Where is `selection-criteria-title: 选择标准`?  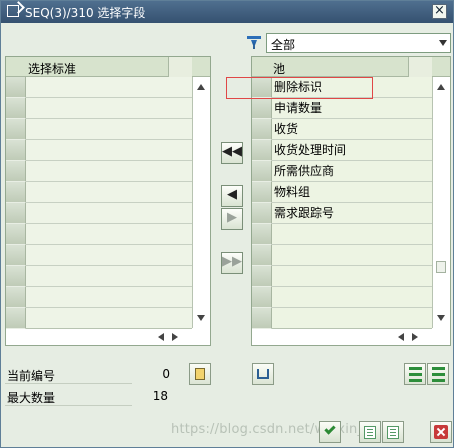
selection-criteria-title: 选择标准 is located at coordinates (52, 69).